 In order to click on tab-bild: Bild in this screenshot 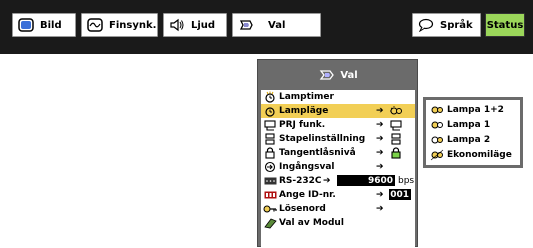, I will do `click(44, 25)`.